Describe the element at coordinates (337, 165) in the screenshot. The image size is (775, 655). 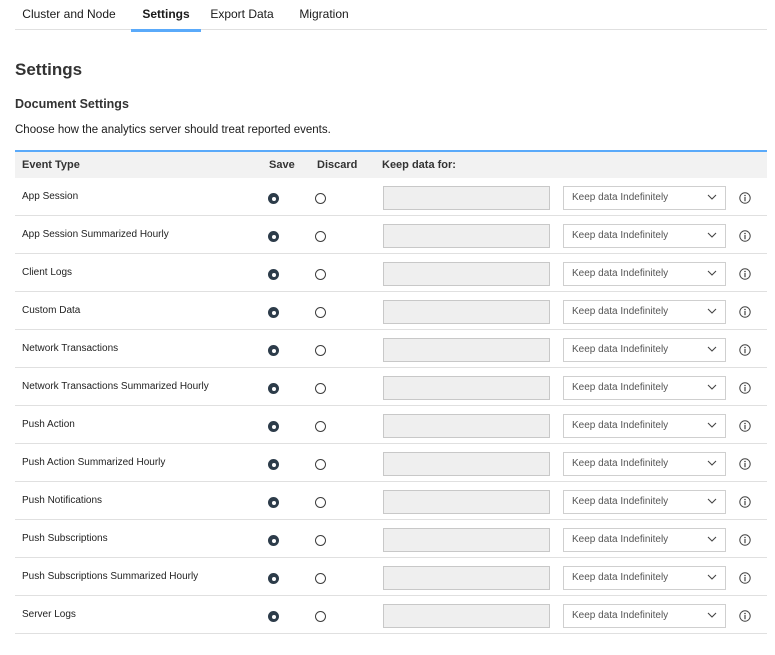
I see `header-discard: Discard` at that location.